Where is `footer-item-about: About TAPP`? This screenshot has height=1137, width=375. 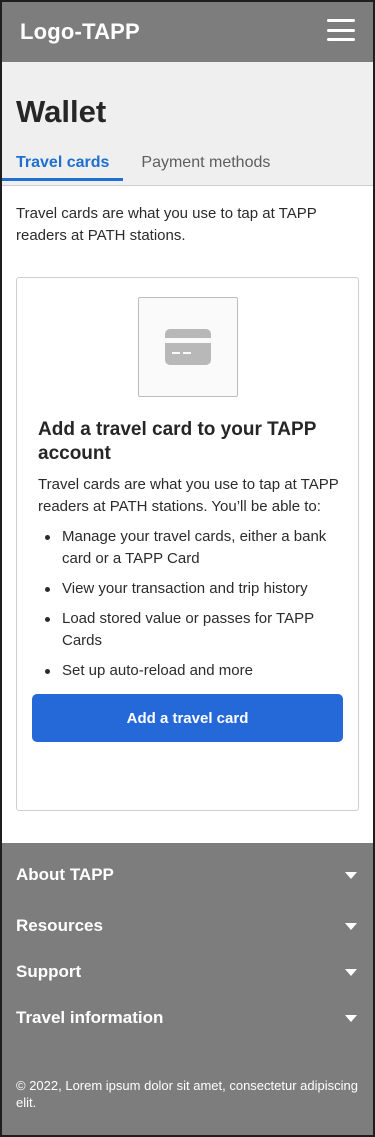 footer-item-about: About TAPP is located at coordinates (187, 884).